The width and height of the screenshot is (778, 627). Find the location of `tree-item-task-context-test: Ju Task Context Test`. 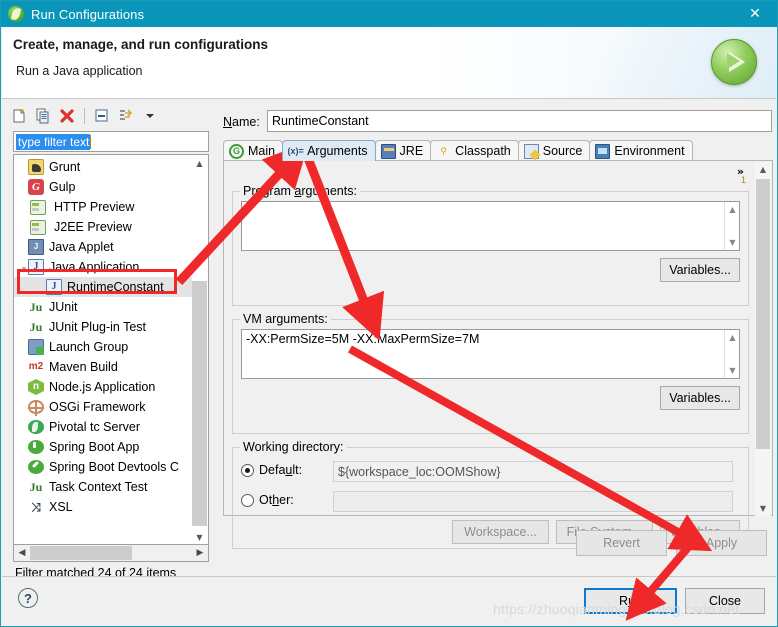

tree-item-task-context-test: Ju Task Context Test is located at coordinates (104, 487).